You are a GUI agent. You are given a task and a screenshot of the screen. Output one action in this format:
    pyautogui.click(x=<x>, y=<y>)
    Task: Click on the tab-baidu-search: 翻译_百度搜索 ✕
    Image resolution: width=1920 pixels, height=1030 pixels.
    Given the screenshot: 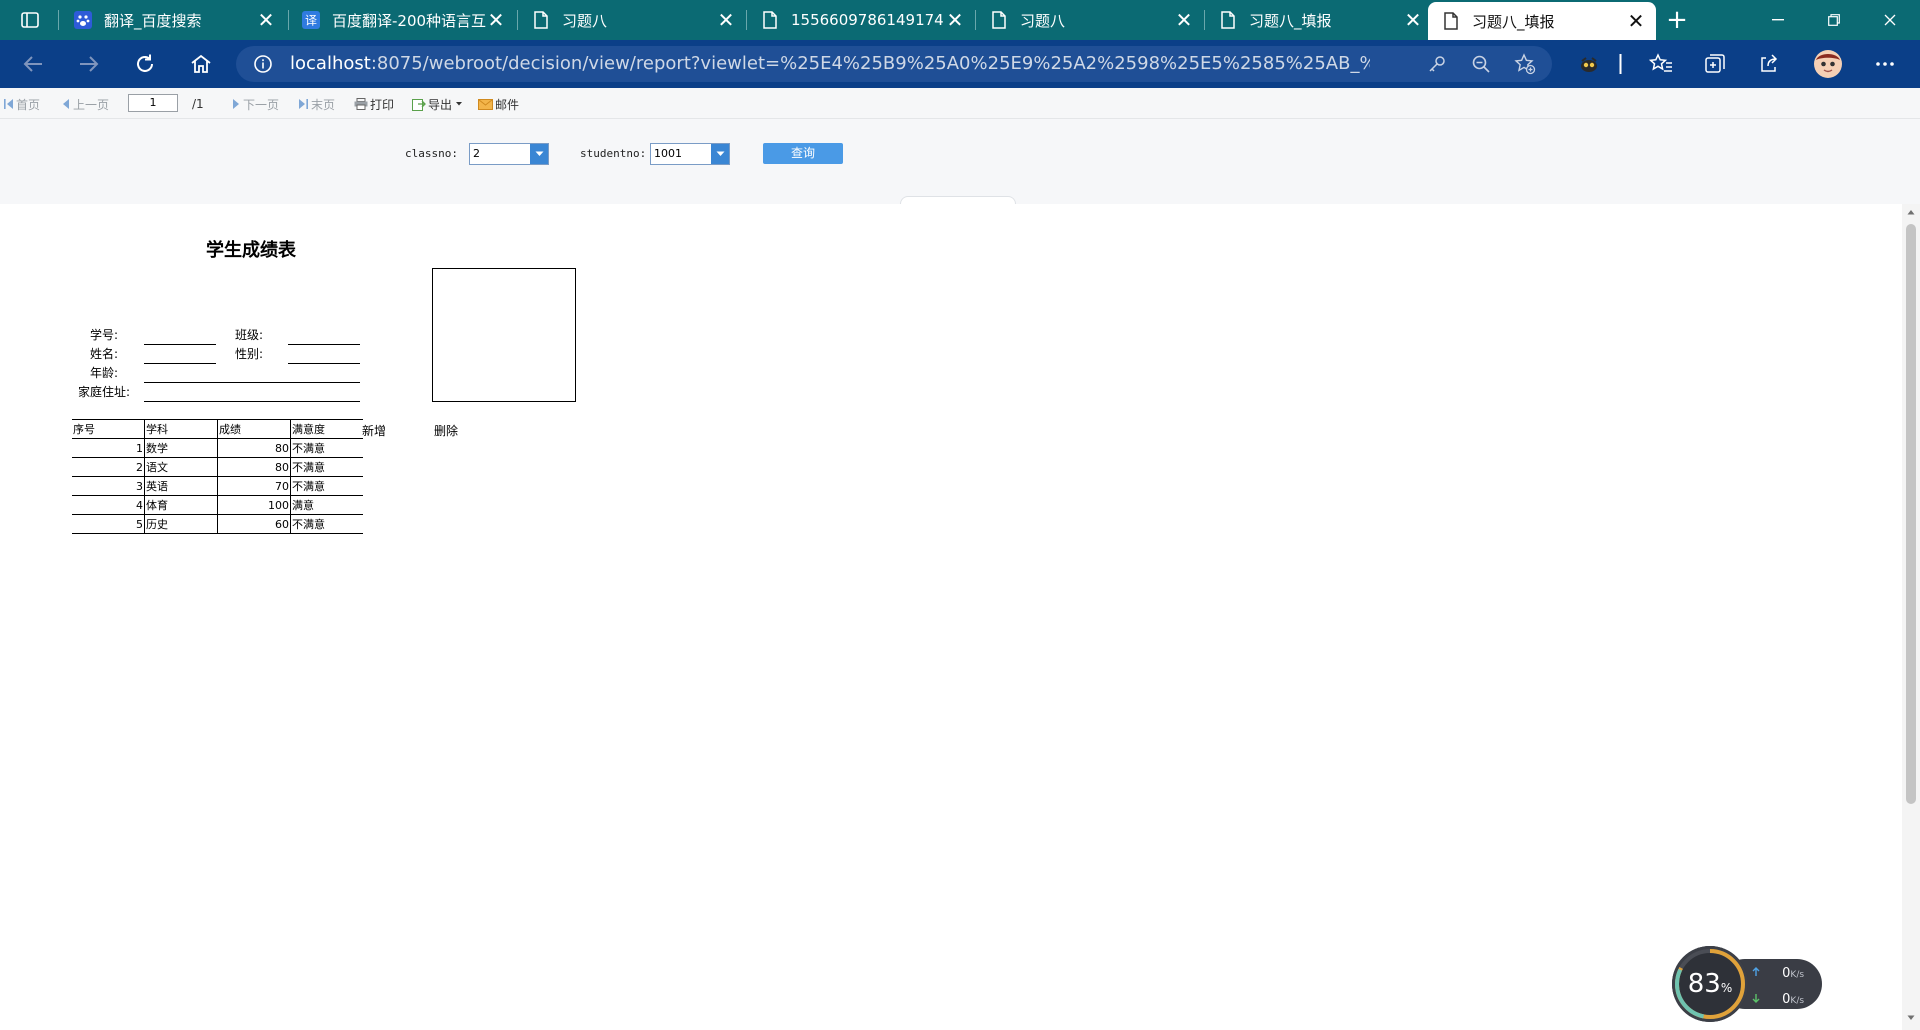 What is the action you would take?
    pyautogui.click(x=173, y=20)
    